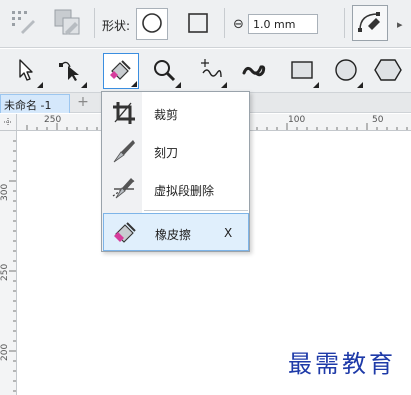 The image size is (411, 395). I want to click on menu-item-crop: 裁剪, so click(176, 113).